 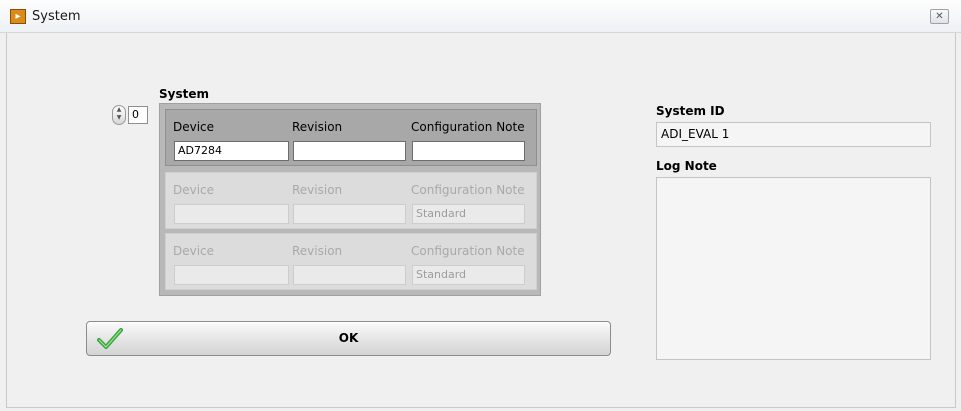 What do you see at coordinates (18, 16) in the screenshot?
I see `app-icon: ▸` at bounding box center [18, 16].